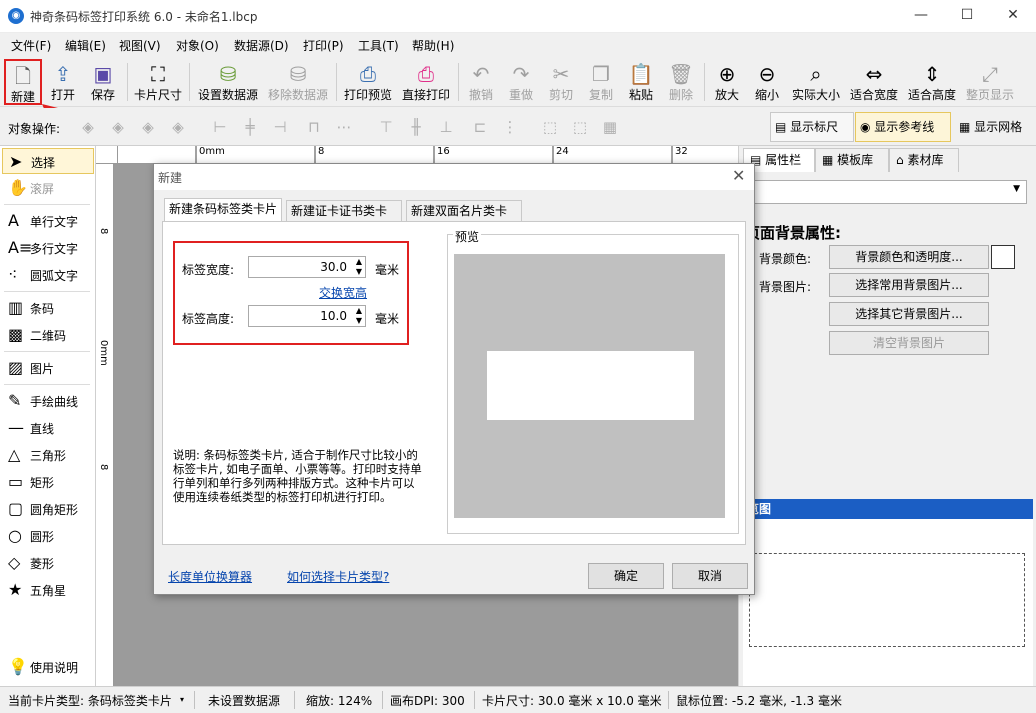 The width and height of the screenshot is (1036, 713). What do you see at coordinates (738, 175) in the screenshot?
I see `dialog-close-icon: ✕` at bounding box center [738, 175].